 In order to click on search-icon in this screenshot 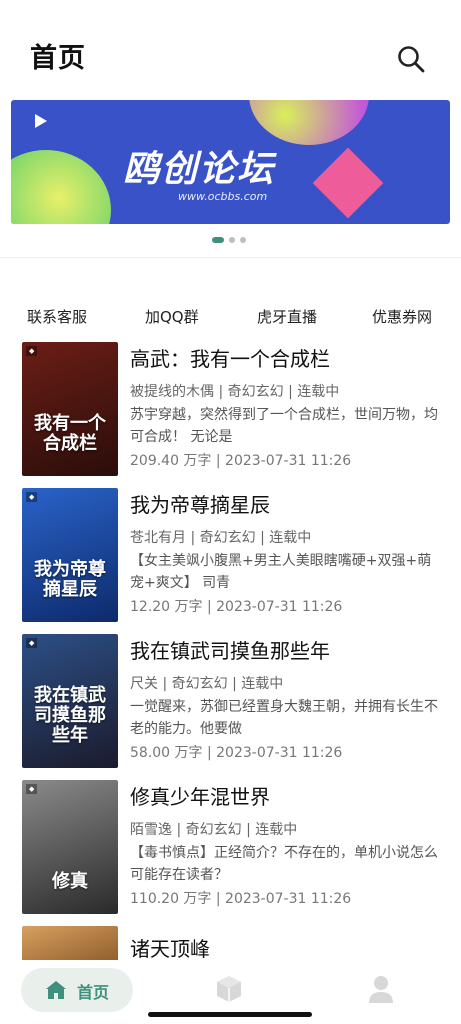, I will do `click(411, 59)`.